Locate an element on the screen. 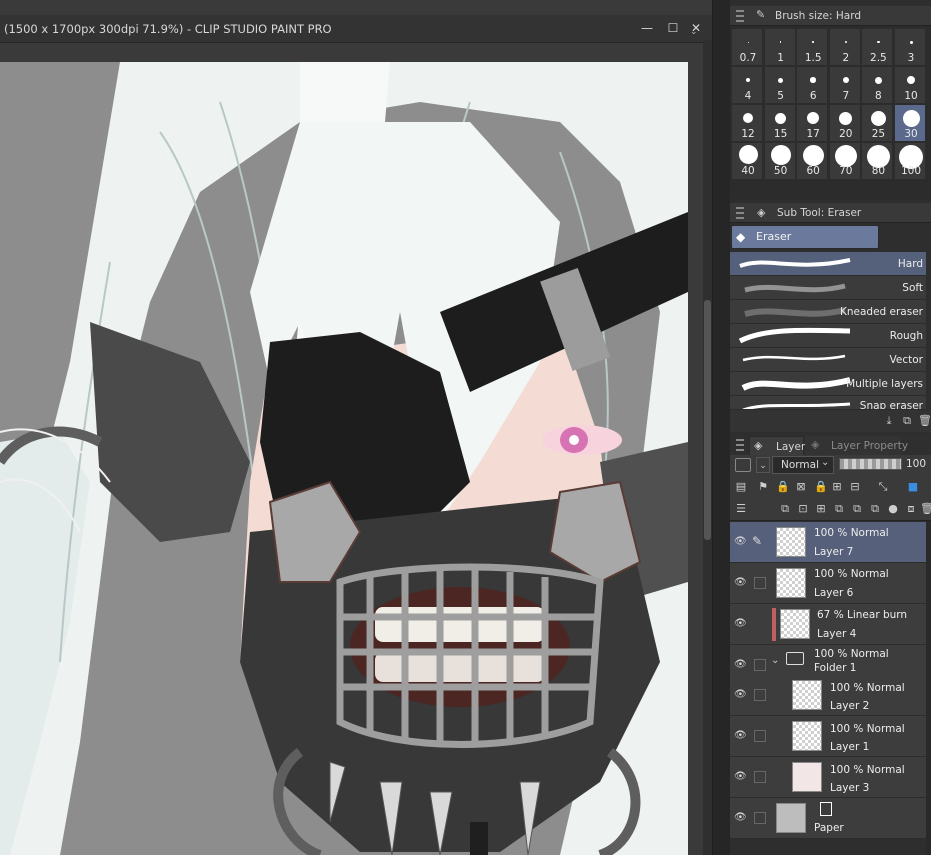  tab-layer-property: ◈ Layer Property is located at coordinates (856, 445).